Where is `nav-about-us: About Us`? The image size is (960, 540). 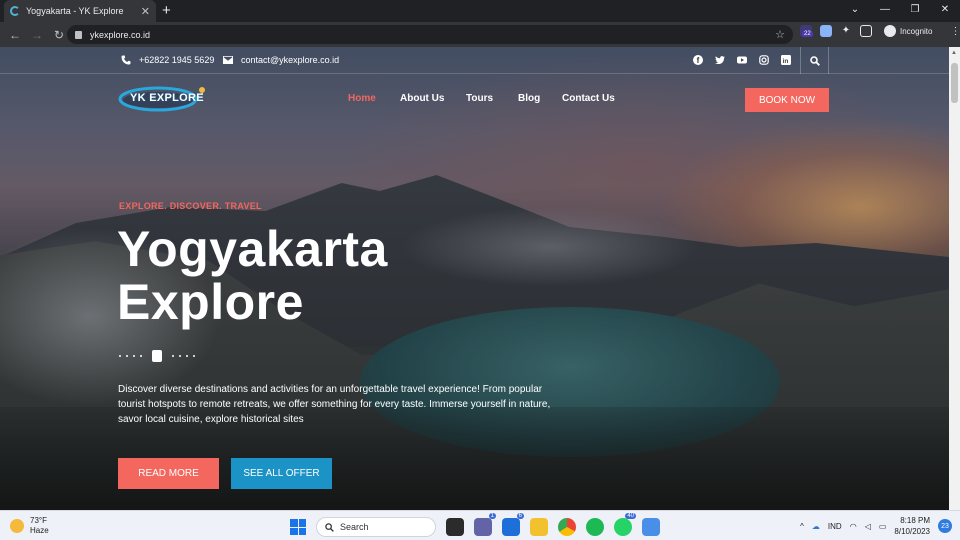 nav-about-us: About Us is located at coordinates (422, 98).